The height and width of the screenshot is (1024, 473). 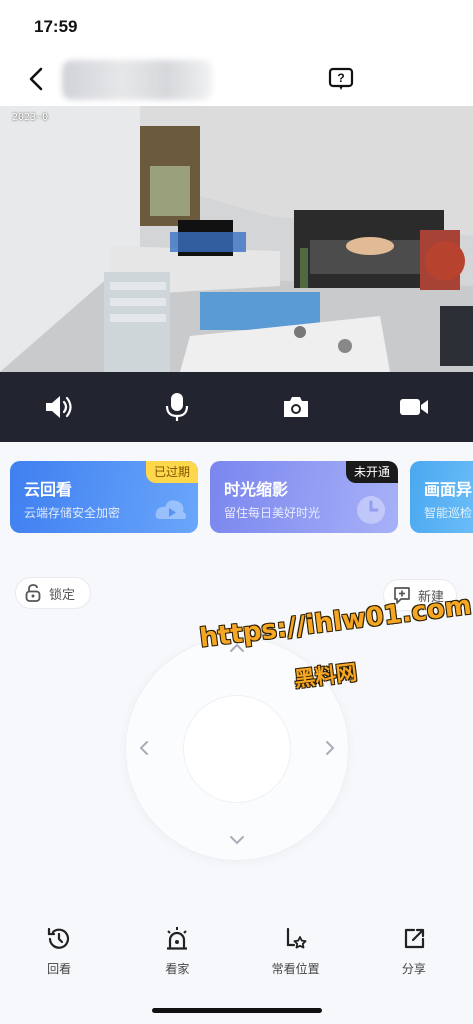 I want to click on bottom-toolbar: 回看 看家 常看位置 分享, so click(x=236, y=956).